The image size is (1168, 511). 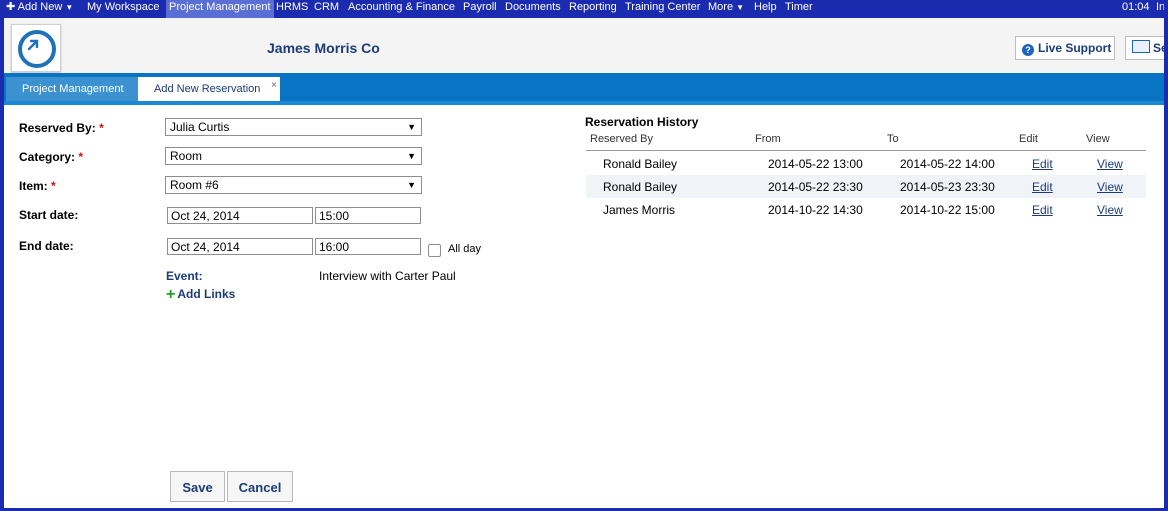 What do you see at coordinates (293, 127) in the screenshot?
I see `reserved-by-select: Julia Curtis ▼` at bounding box center [293, 127].